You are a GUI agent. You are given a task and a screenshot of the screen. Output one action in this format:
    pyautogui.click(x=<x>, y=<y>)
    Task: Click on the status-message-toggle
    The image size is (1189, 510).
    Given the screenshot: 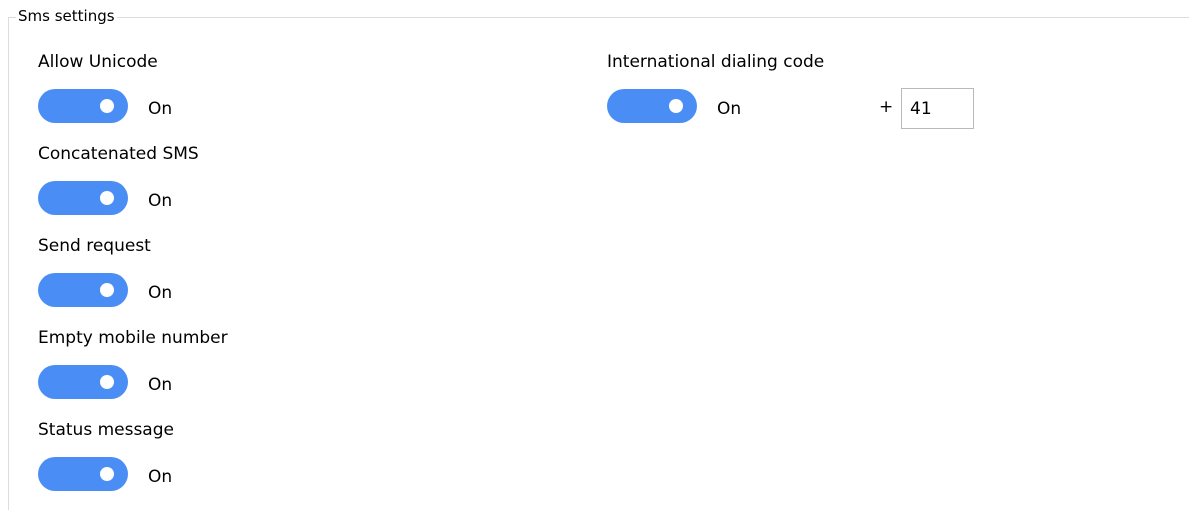 What is the action you would take?
    pyautogui.click(x=83, y=474)
    